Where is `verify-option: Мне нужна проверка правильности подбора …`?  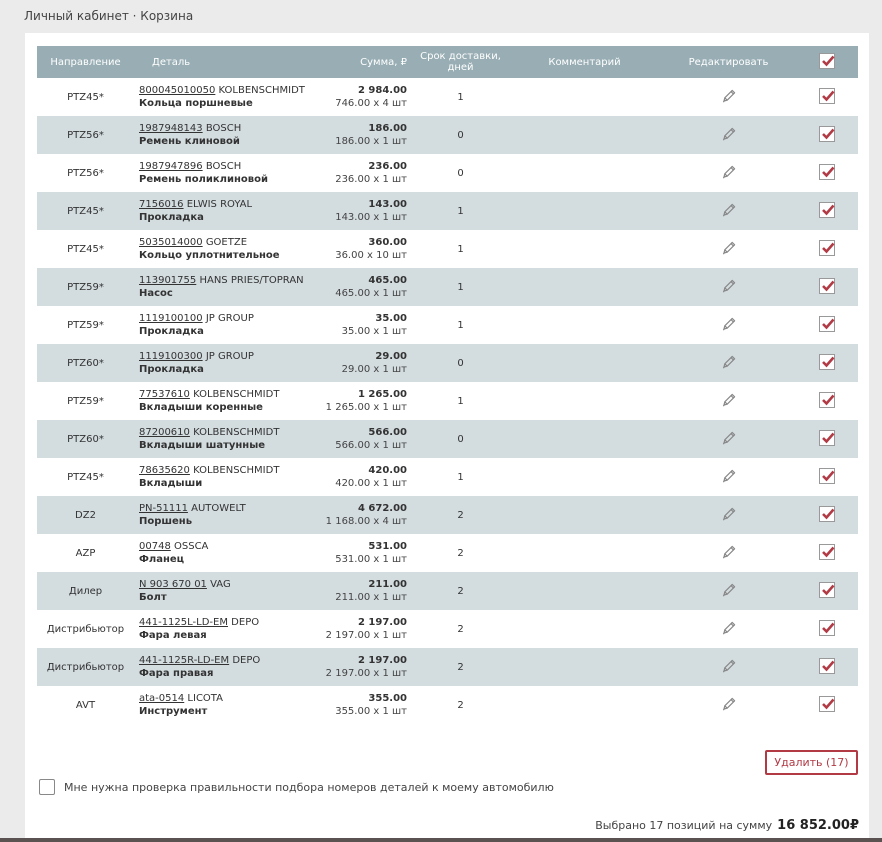 verify-option: Мне нужна проверка правильности подбора … is located at coordinates (296, 787).